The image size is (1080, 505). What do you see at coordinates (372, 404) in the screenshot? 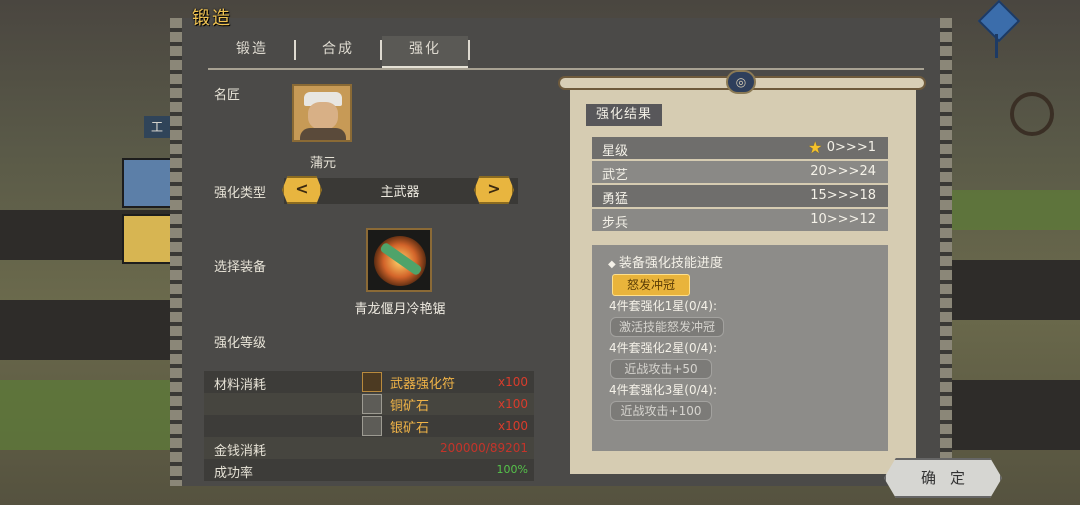
I see `copper-ore-icon` at bounding box center [372, 404].